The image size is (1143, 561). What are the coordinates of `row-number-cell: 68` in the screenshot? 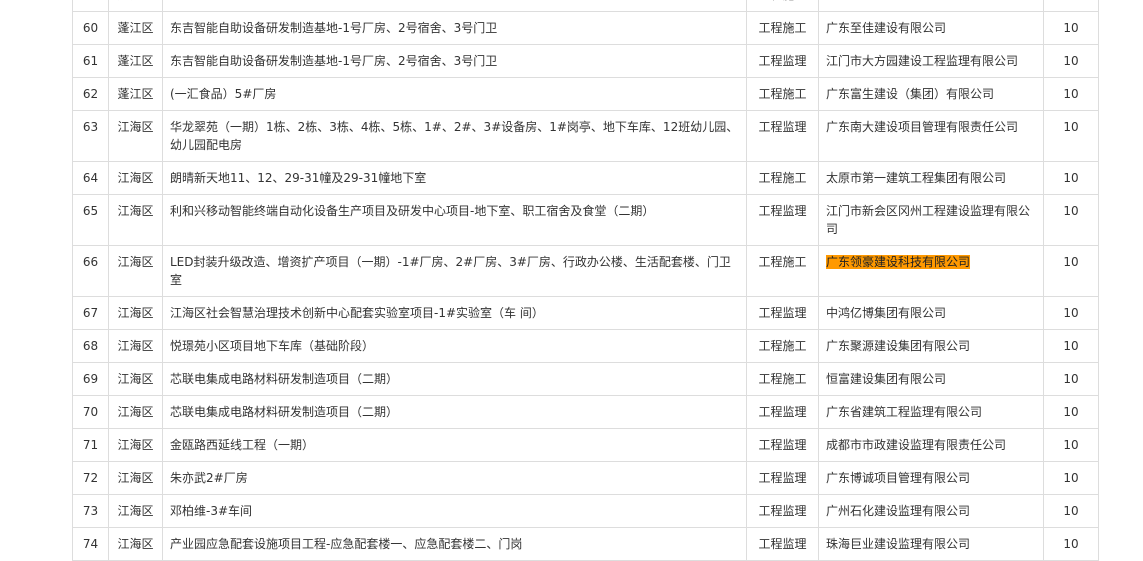 It's located at (90, 346).